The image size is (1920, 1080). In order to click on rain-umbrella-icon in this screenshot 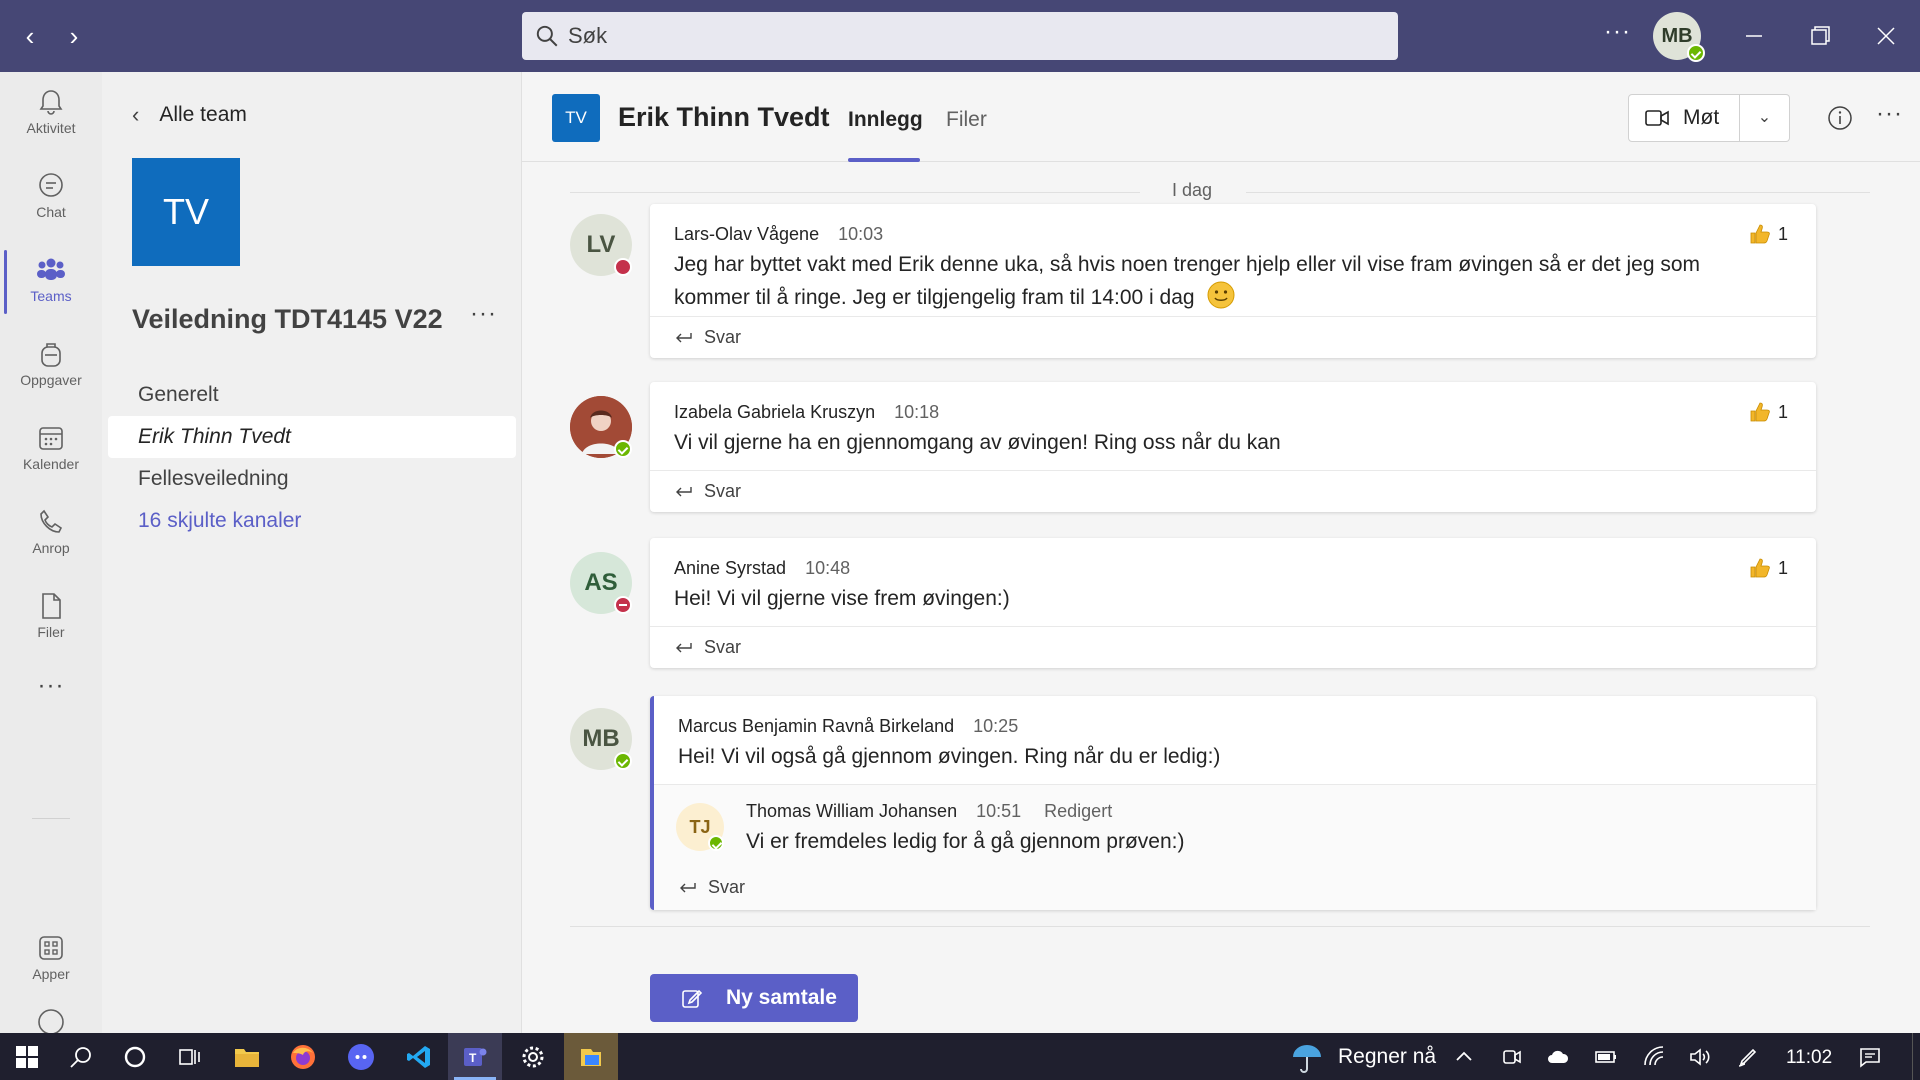, I will do `click(1307, 1058)`.